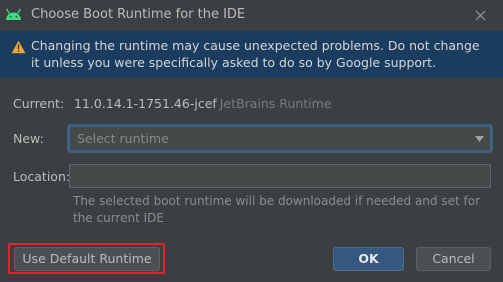 This screenshot has height=282, width=503. I want to click on warning-icon, so click(18, 47).